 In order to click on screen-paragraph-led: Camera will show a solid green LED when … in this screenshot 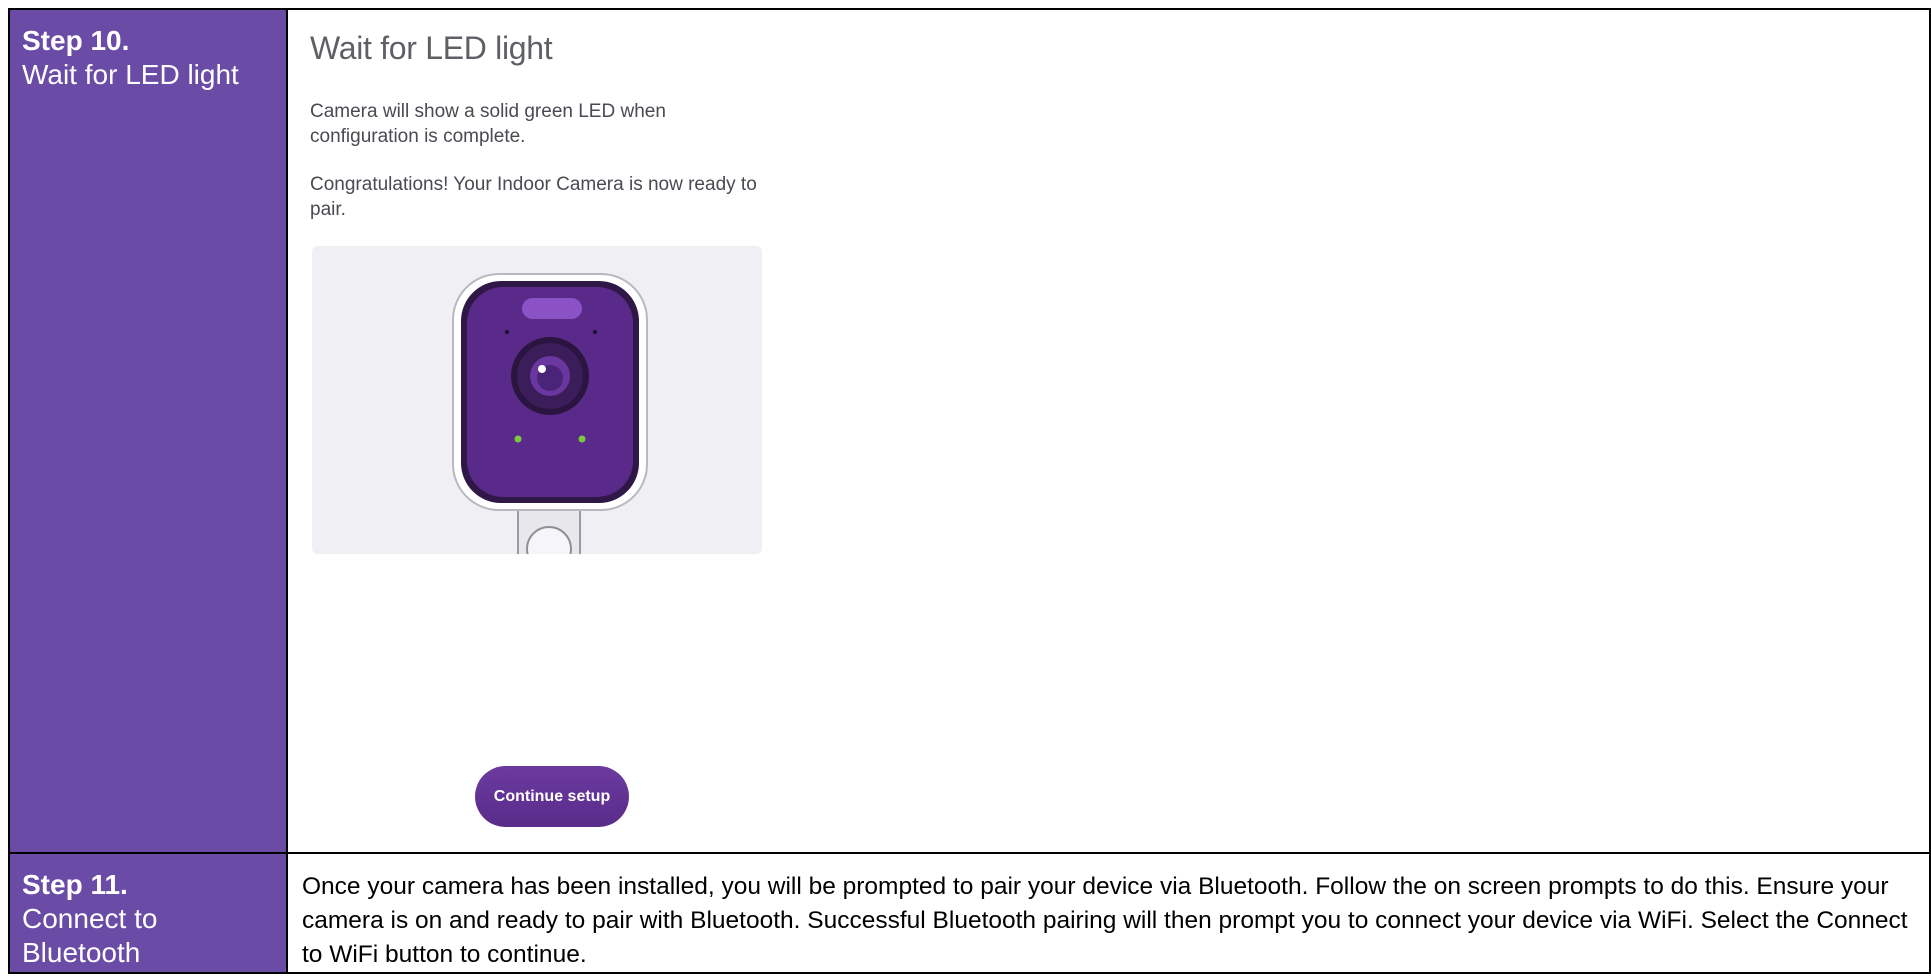, I will do `click(488, 124)`.